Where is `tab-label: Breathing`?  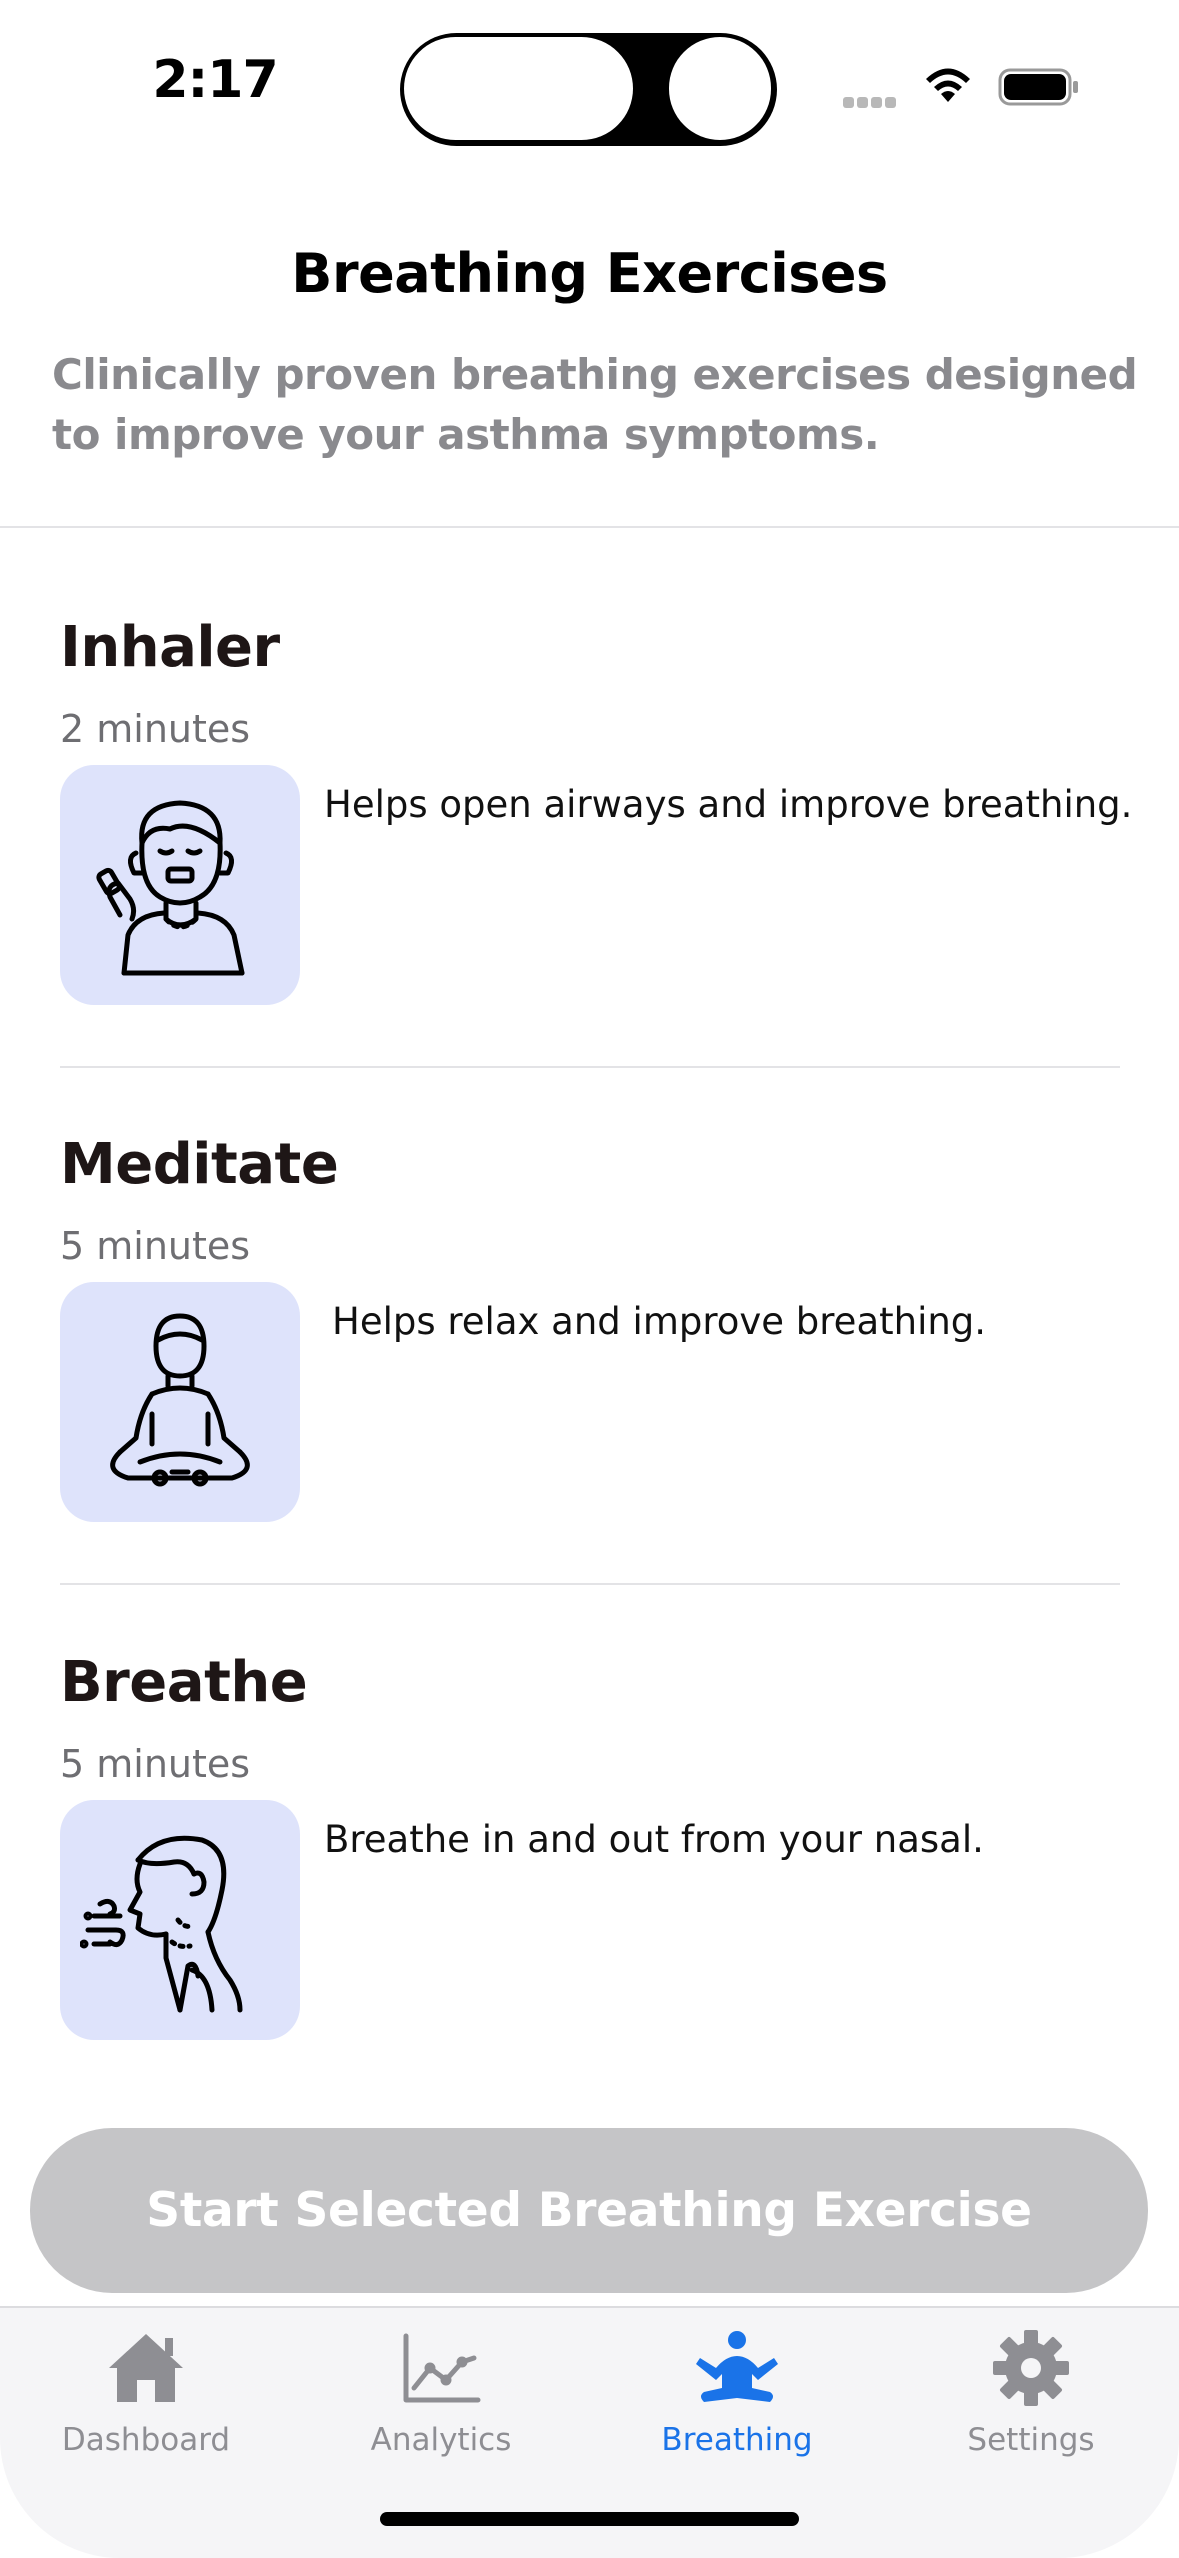 tab-label: Breathing is located at coordinates (737, 2440).